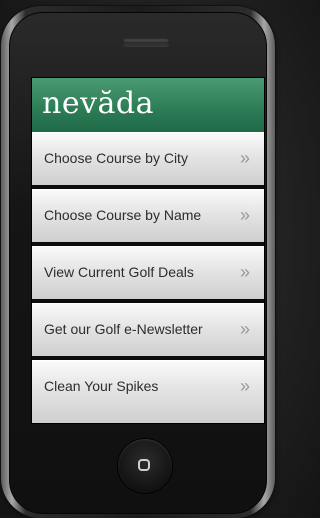 This screenshot has width=320, height=518. What do you see at coordinates (101, 386) in the screenshot?
I see `menu-item-label: Clean Your Spikes` at bounding box center [101, 386].